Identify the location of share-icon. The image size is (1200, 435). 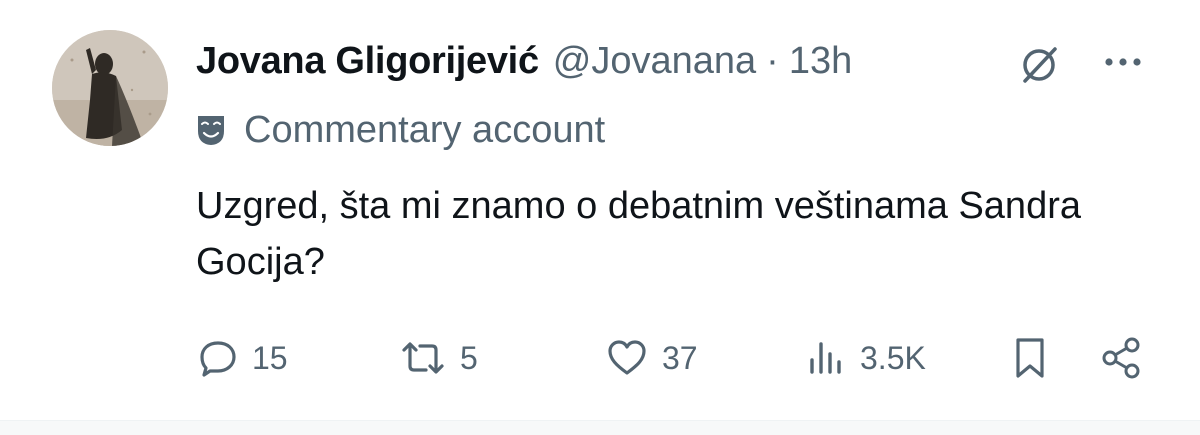
(1121, 358).